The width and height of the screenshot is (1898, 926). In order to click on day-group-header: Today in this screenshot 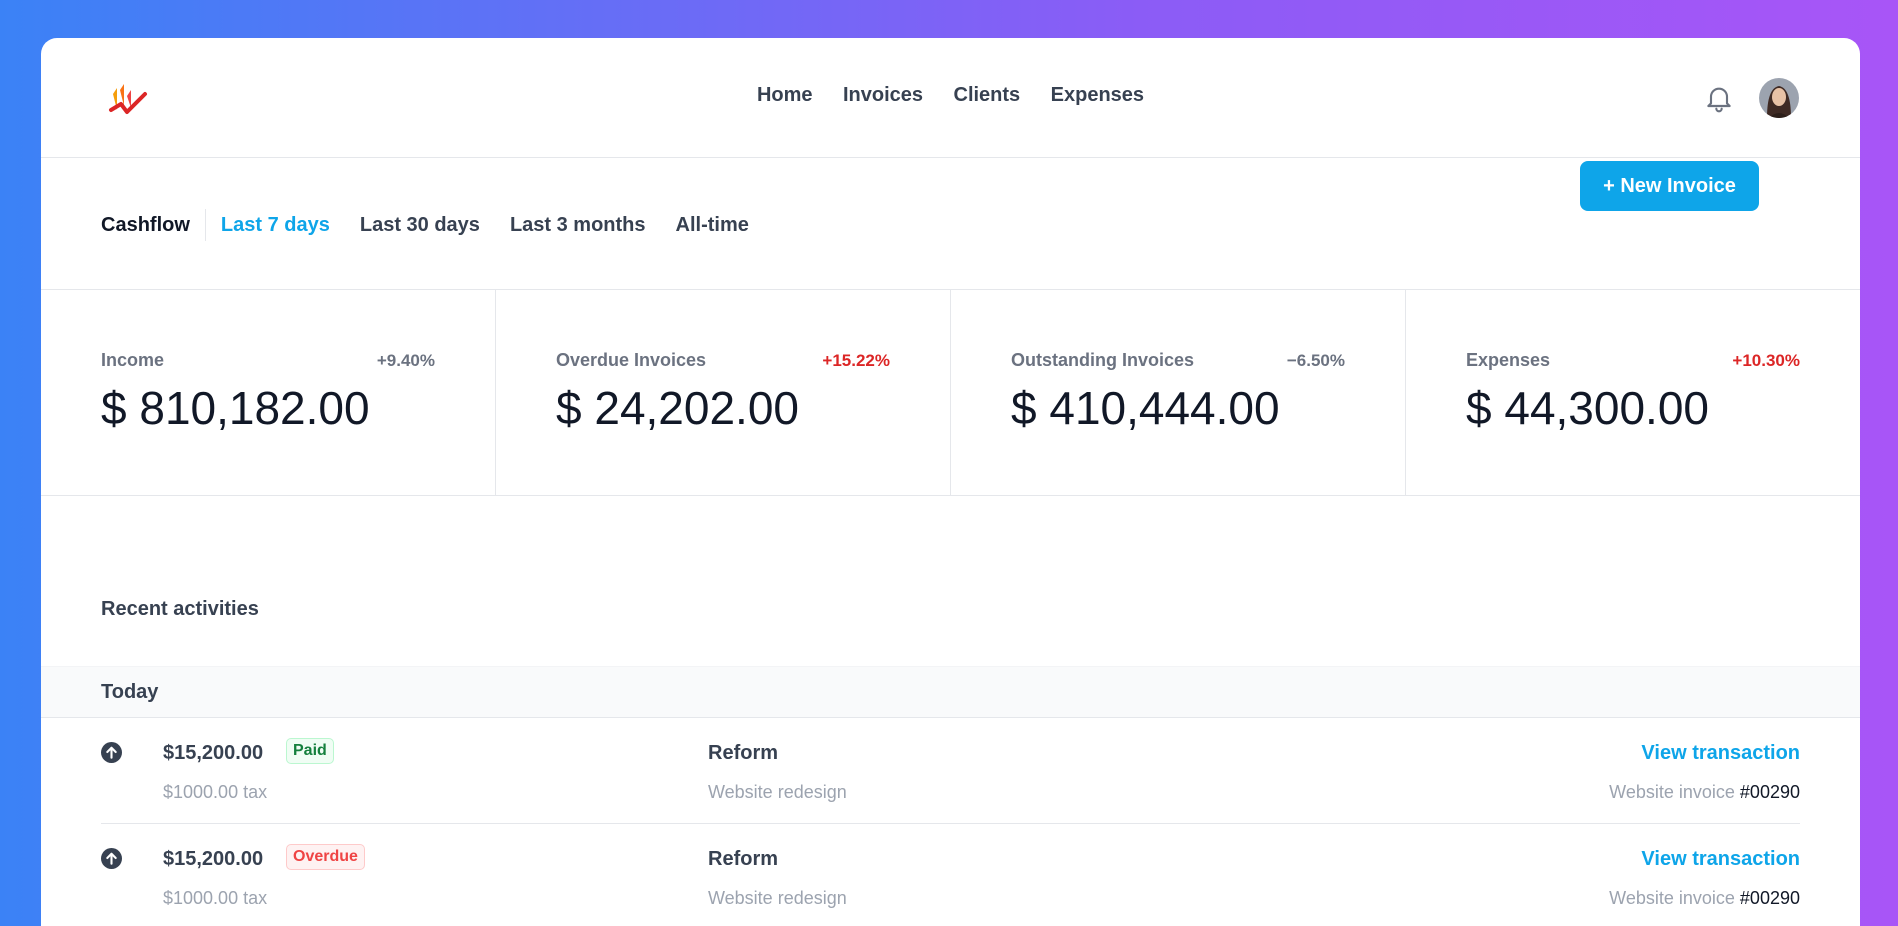, I will do `click(950, 692)`.